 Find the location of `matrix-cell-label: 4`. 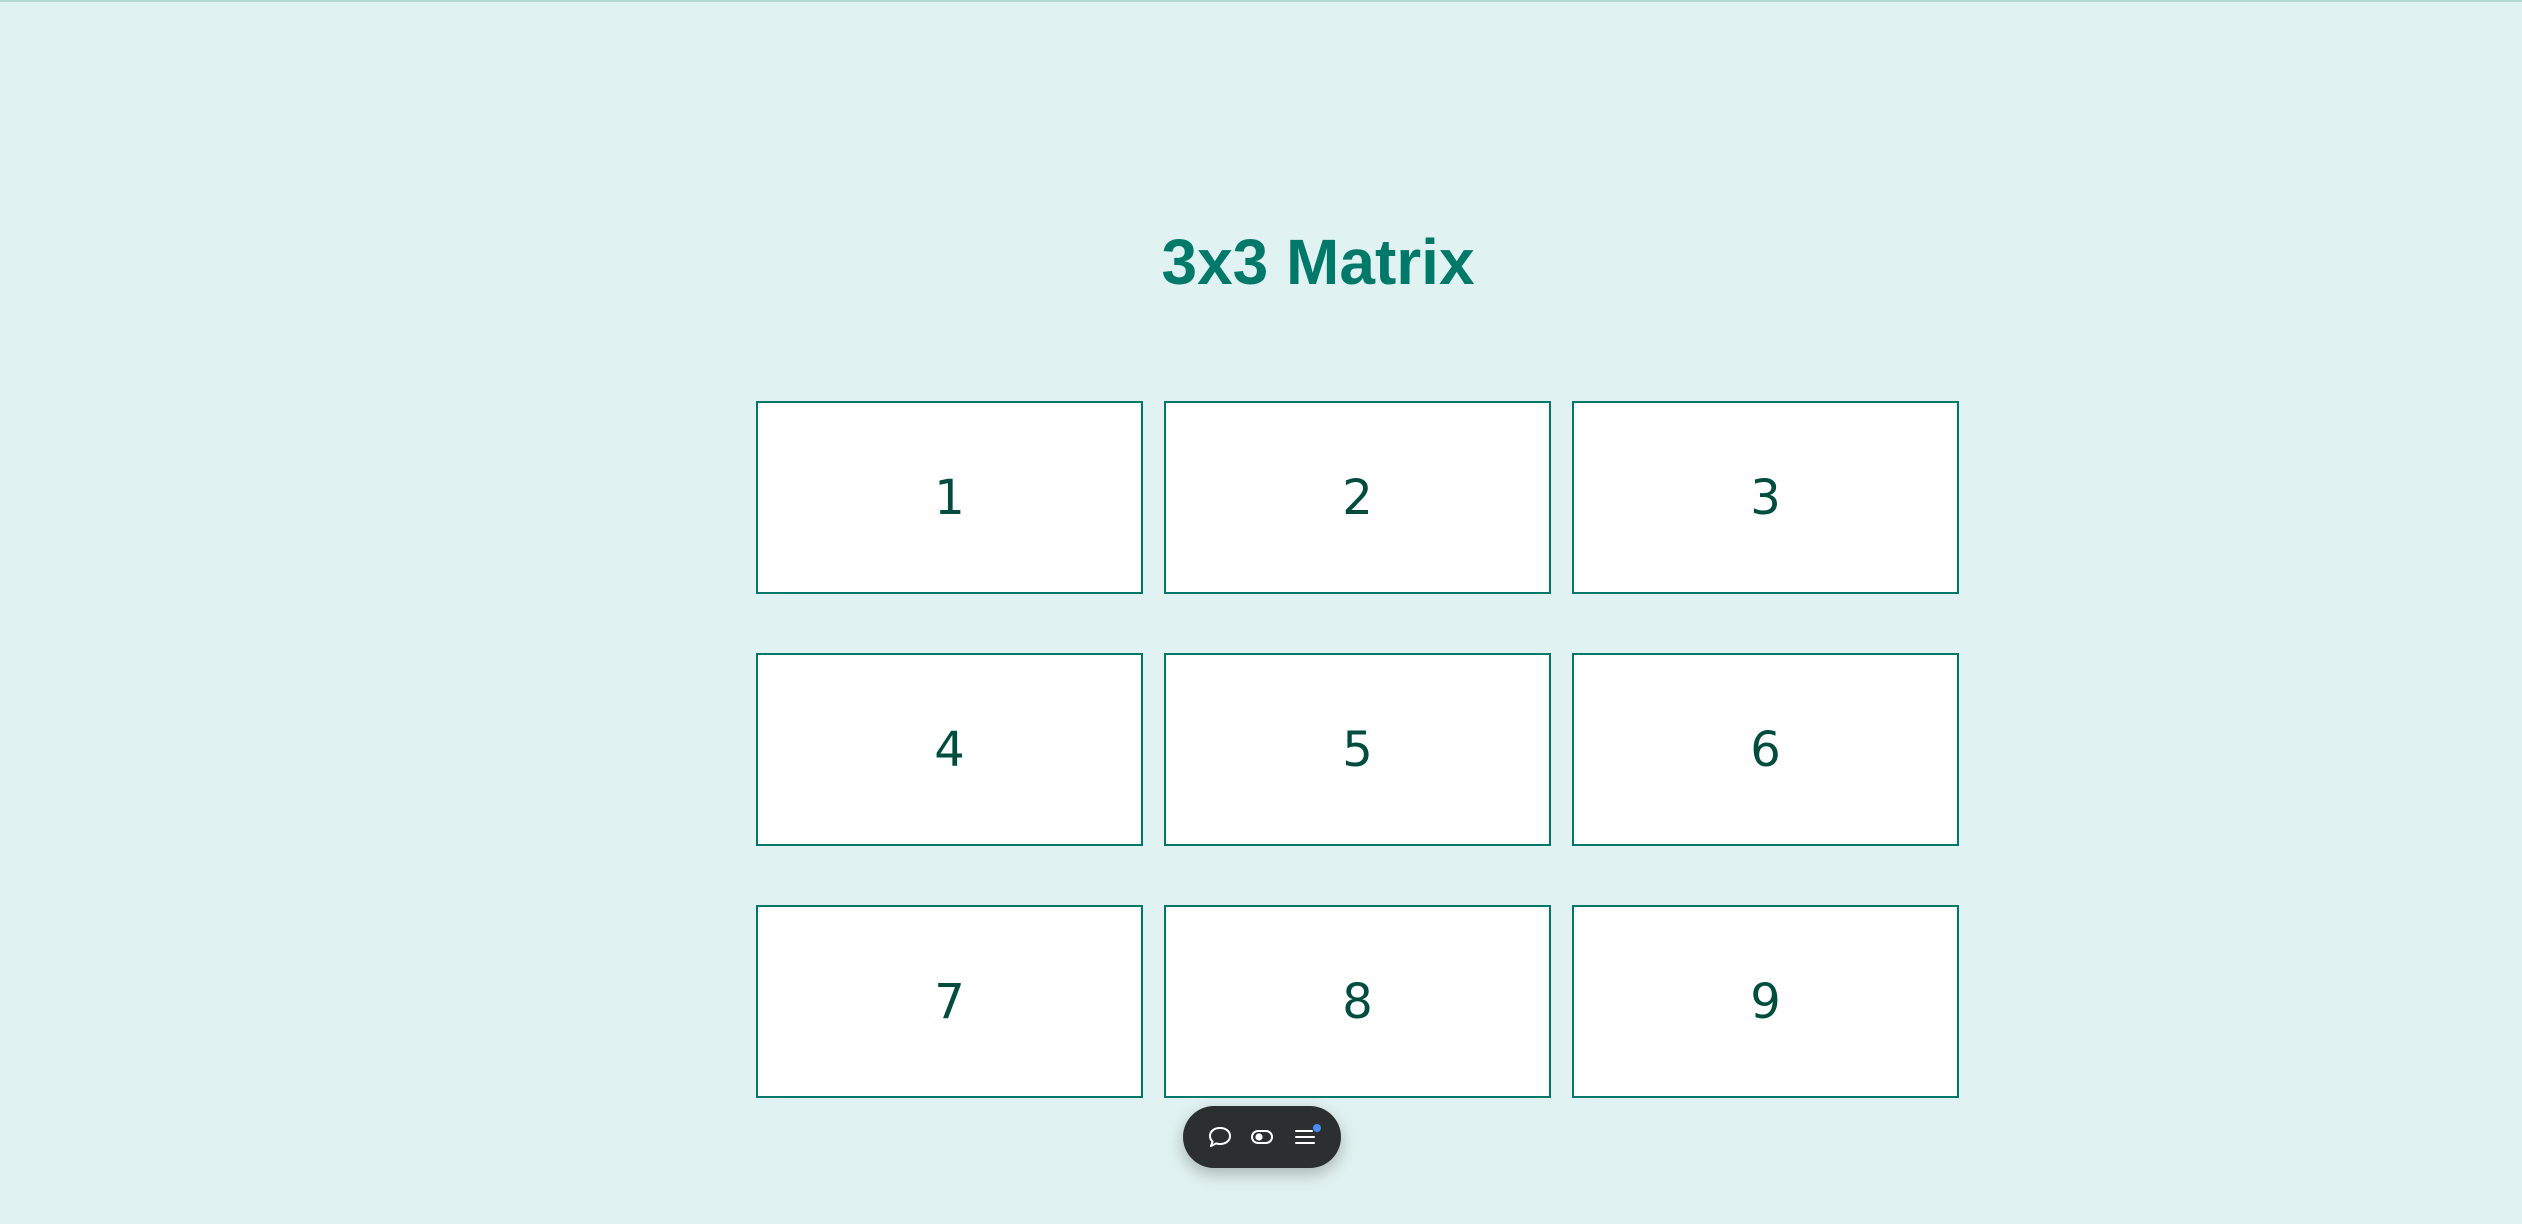

matrix-cell-label: 4 is located at coordinates (949, 749).